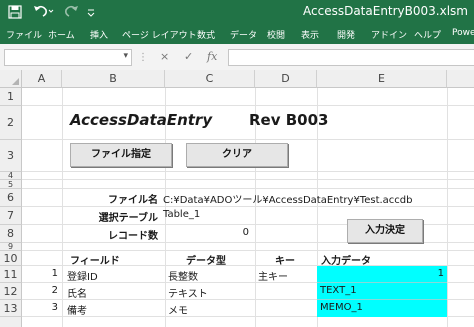 Image resolution: width=474 pixels, height=327 pixels. I want to click on tab-page-layout: ページ レイアウト, so click(159, 34).